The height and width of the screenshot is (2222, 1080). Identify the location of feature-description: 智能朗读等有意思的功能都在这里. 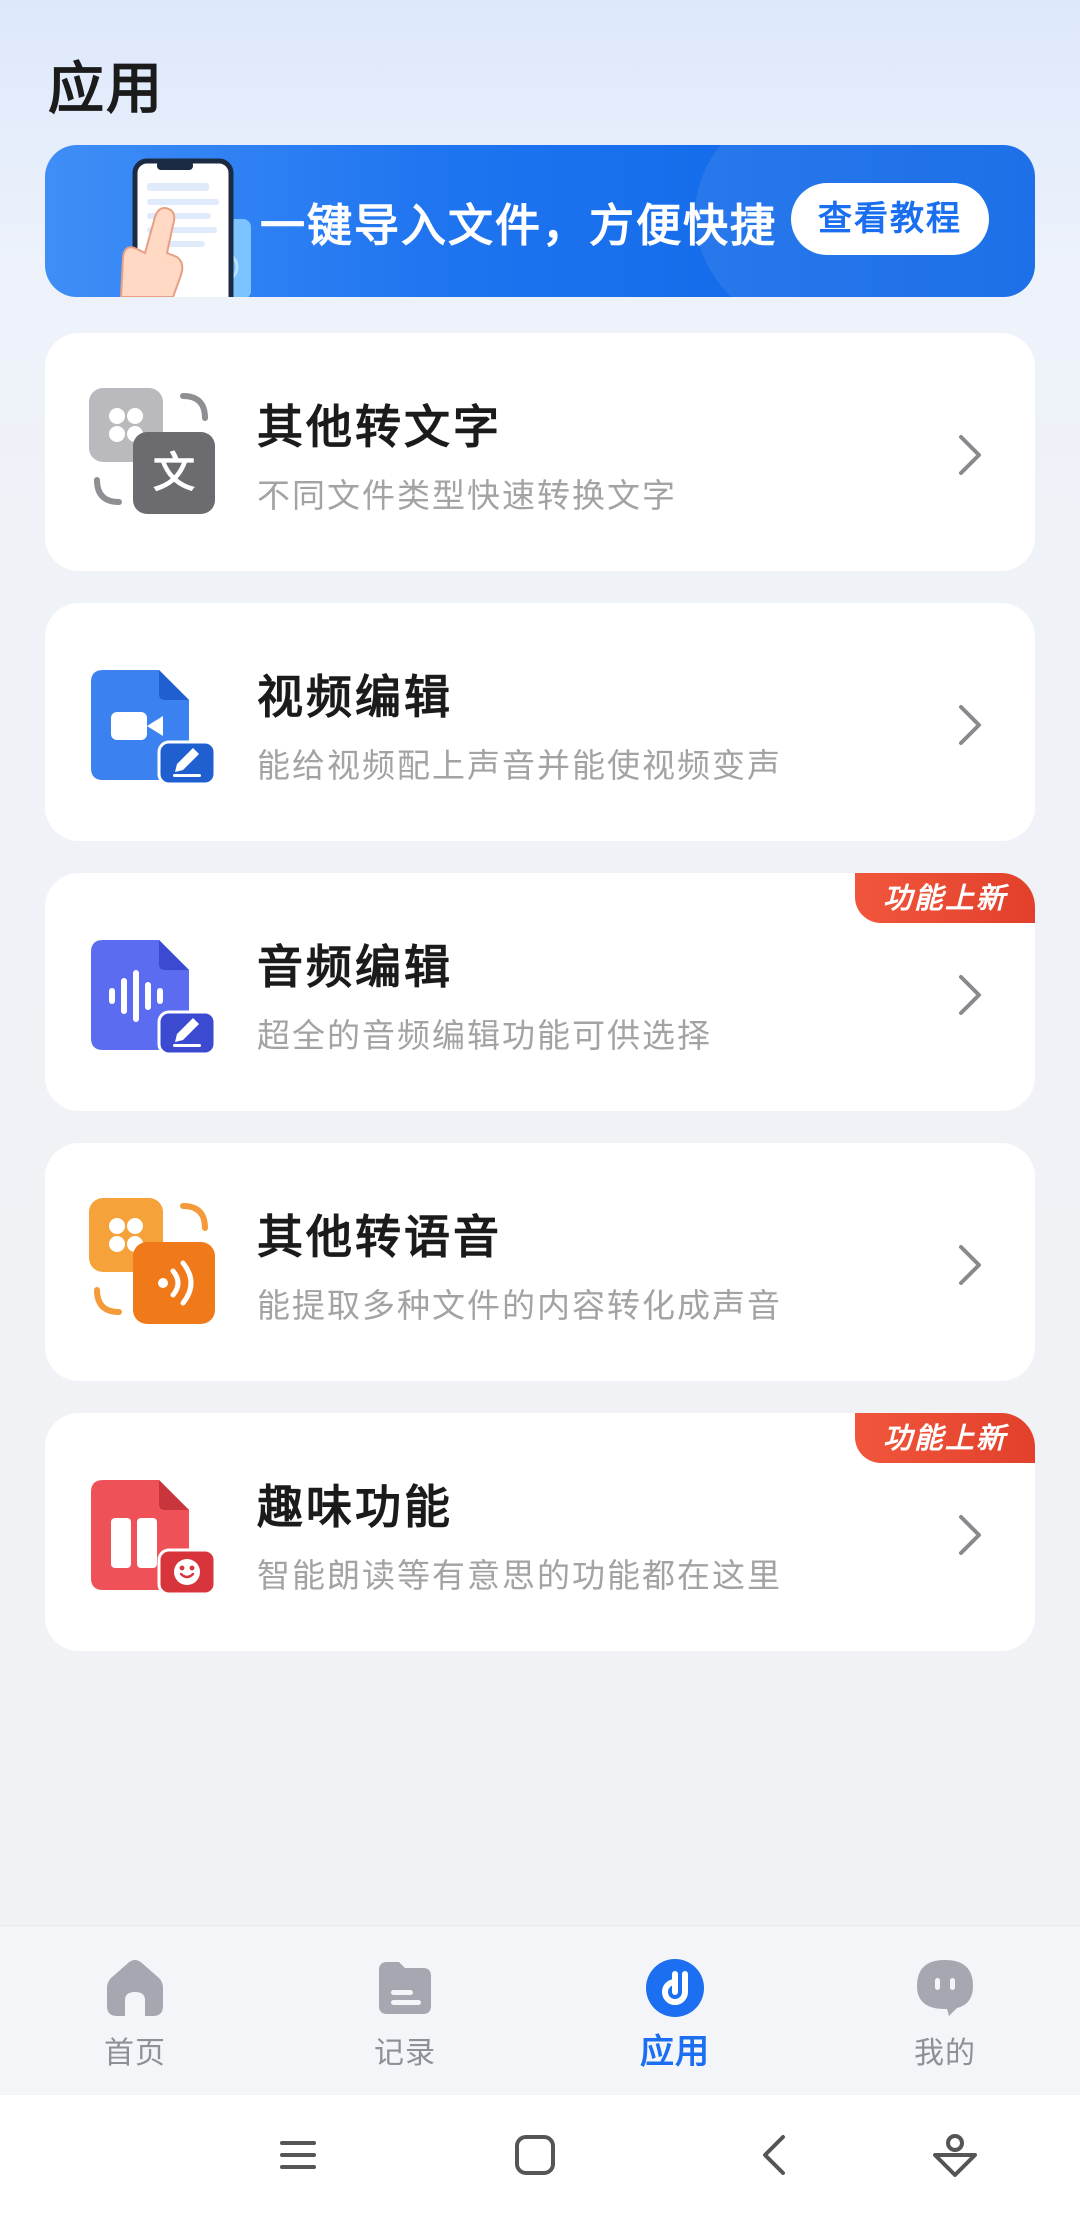
(519, 1575).